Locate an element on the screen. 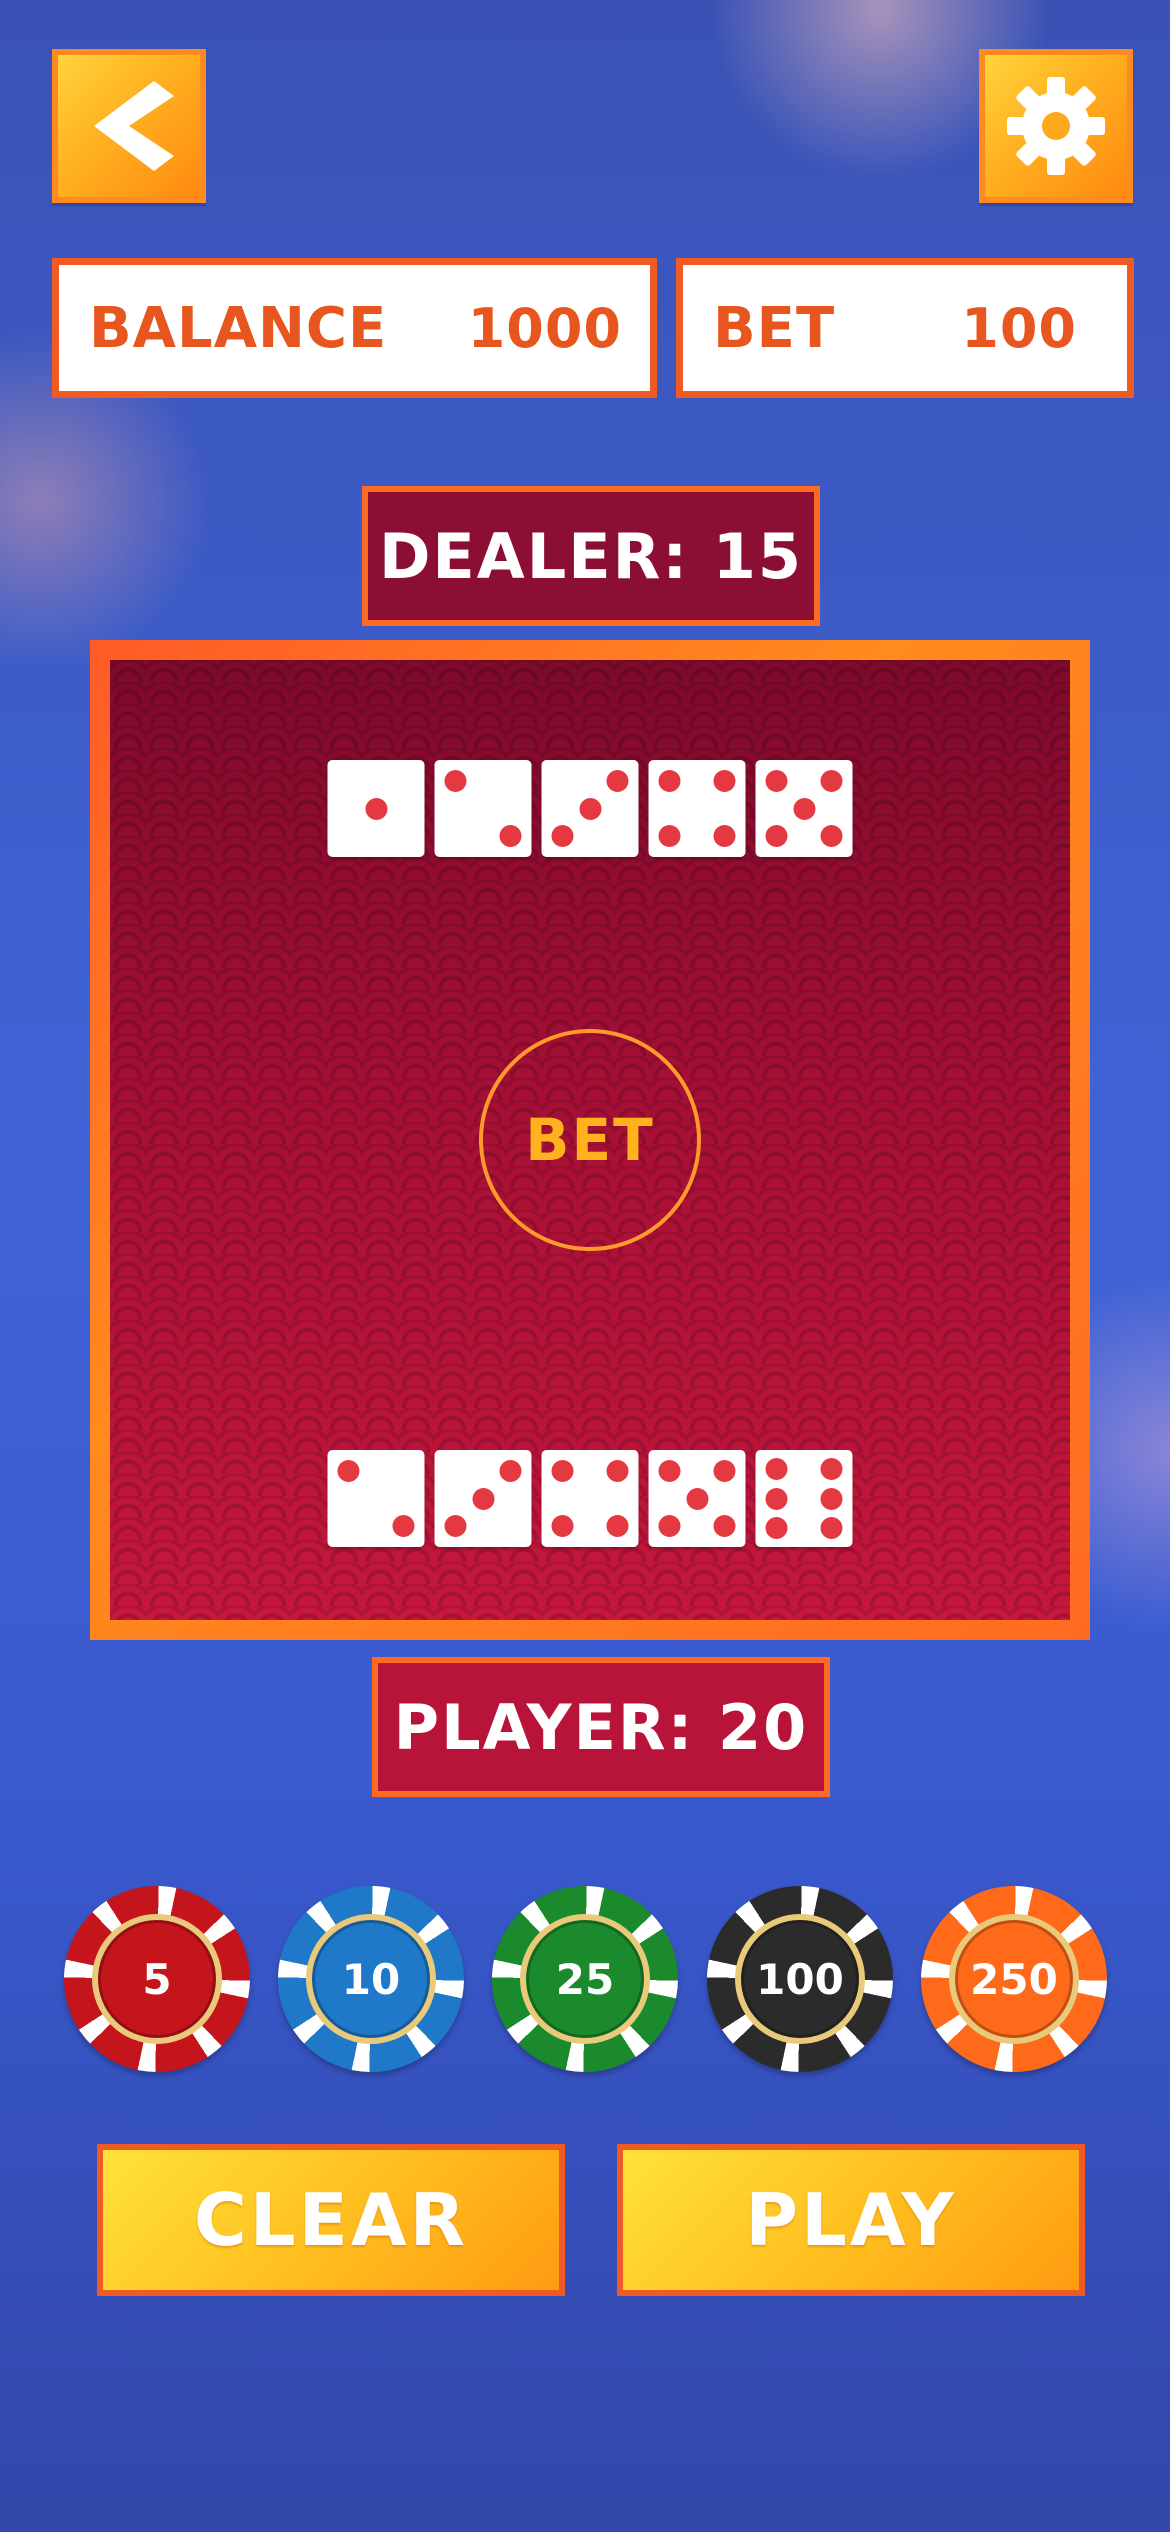 This screenshot has width=1170, height=2532. dealer-score-text: DEALER: 15 is located at coordinates (591, 556).